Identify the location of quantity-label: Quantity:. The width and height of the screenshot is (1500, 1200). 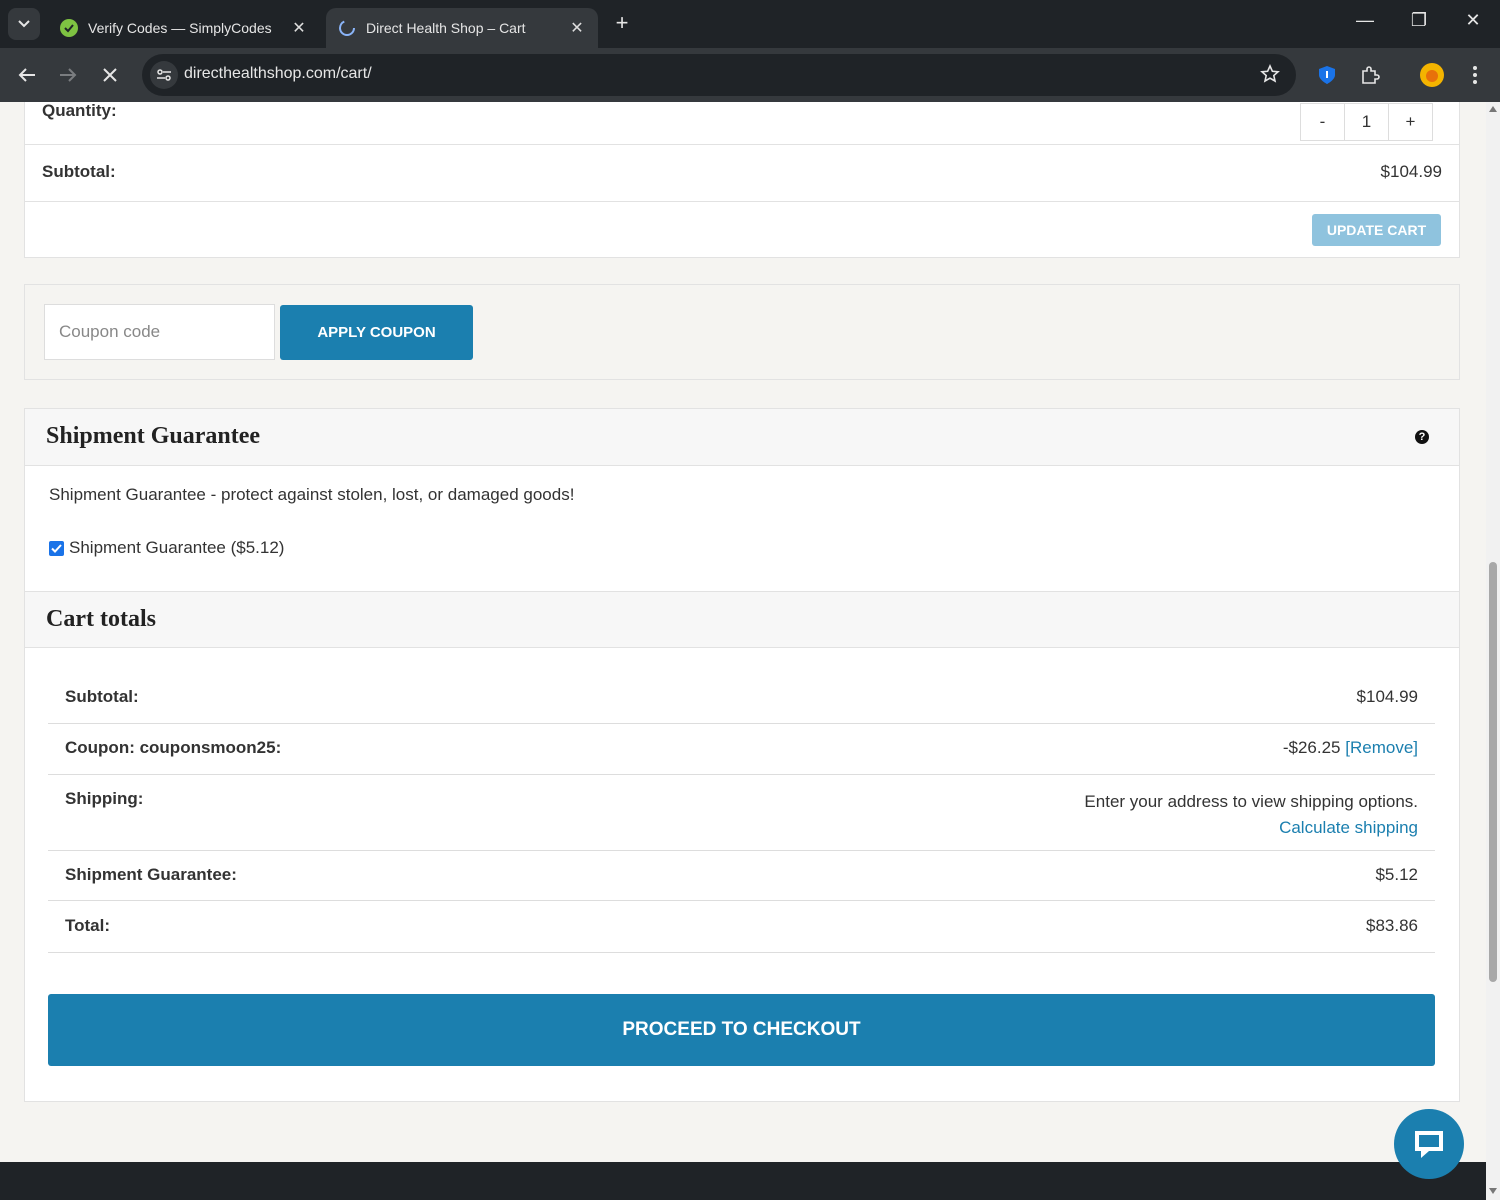
(79, 111).